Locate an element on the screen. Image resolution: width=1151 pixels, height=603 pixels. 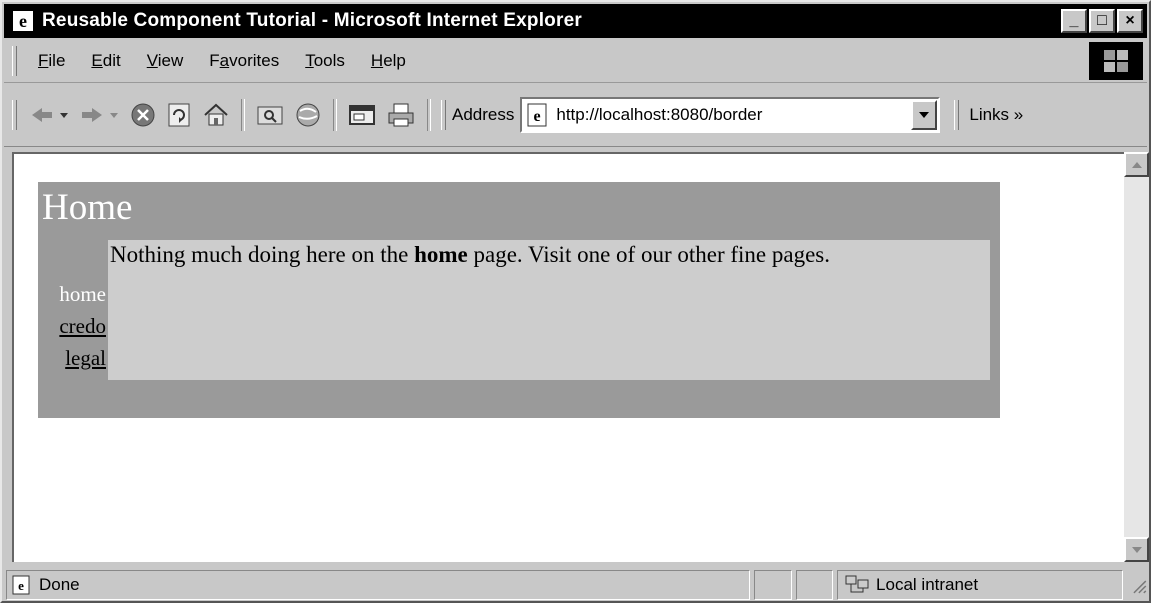
windows-logo-icon is located at coordinates (1116, 61).